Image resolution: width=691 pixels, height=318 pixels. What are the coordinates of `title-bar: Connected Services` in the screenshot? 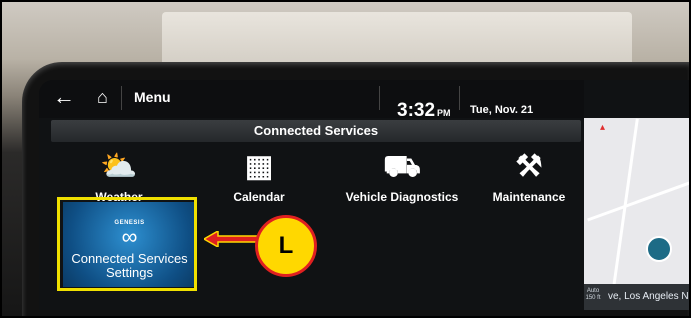 It's located at (316, 131).